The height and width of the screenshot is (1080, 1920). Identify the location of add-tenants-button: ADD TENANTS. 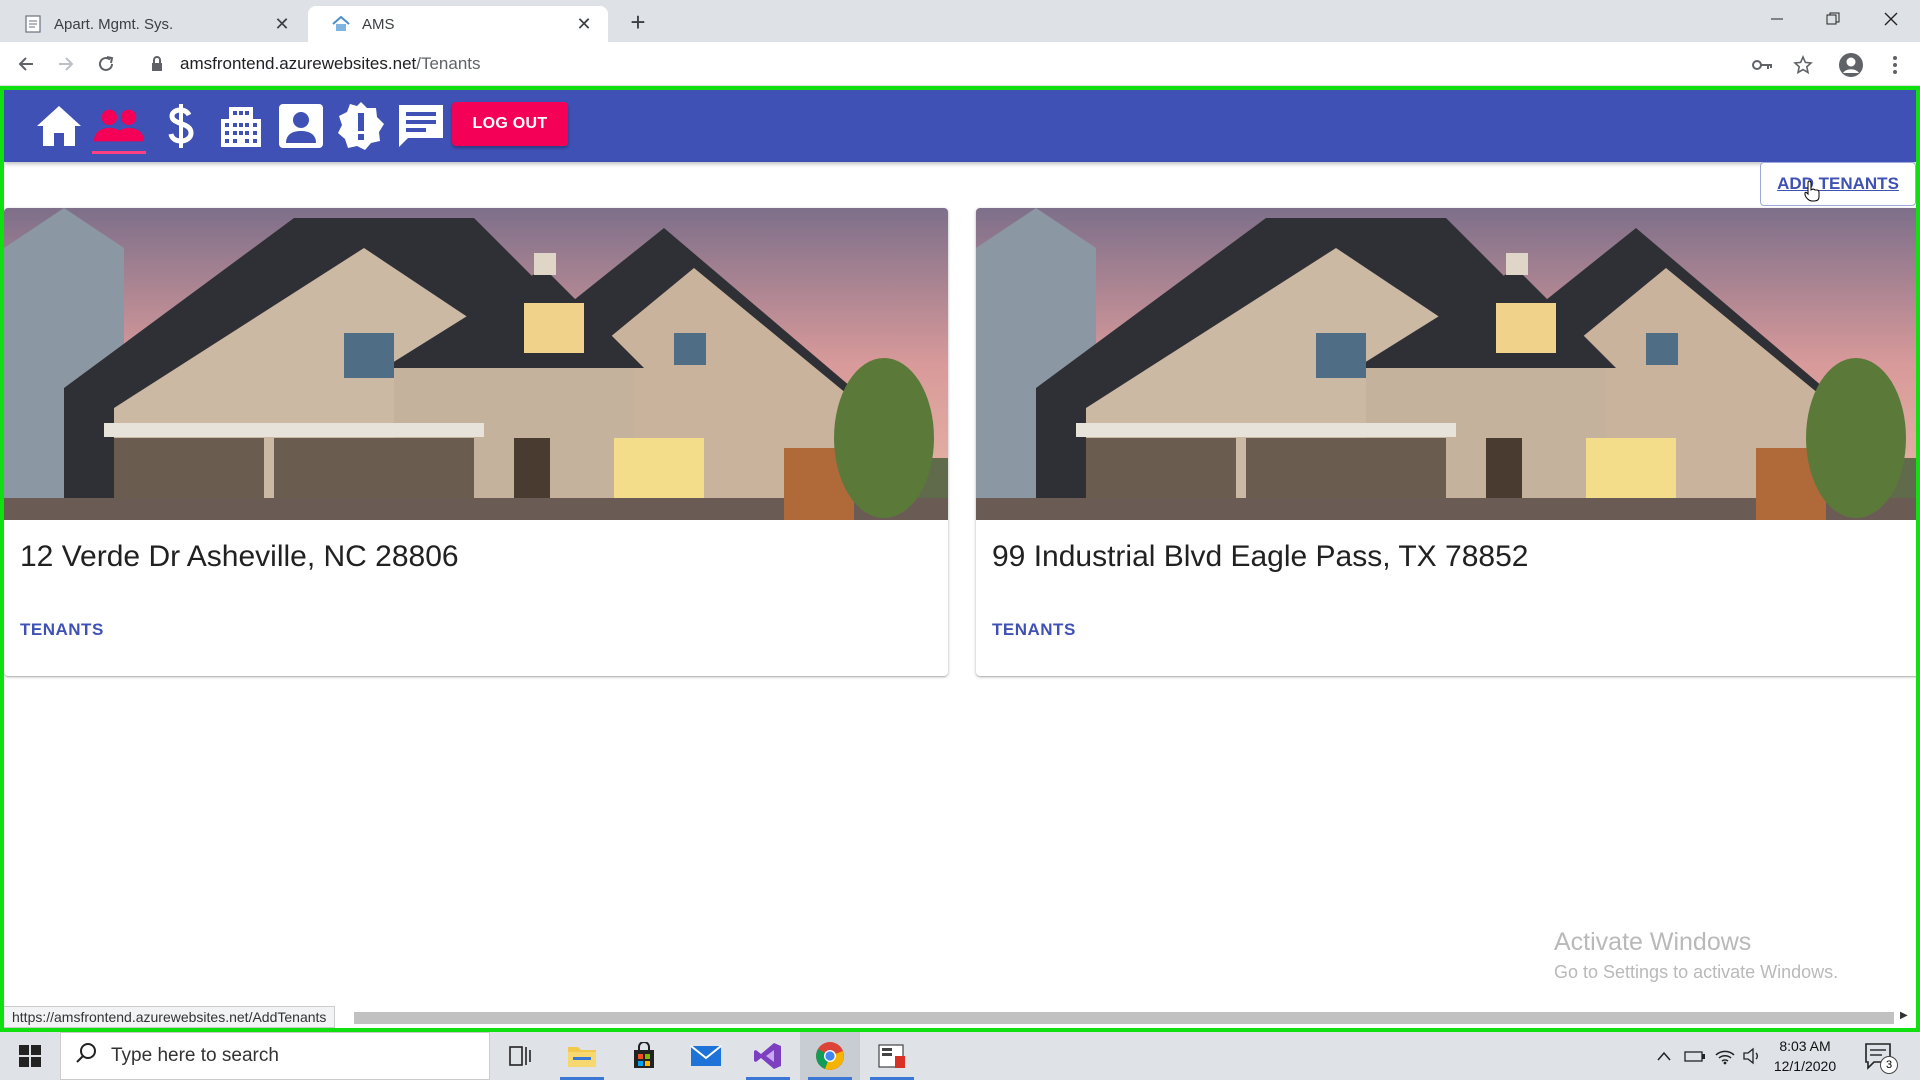
(1838, 184).